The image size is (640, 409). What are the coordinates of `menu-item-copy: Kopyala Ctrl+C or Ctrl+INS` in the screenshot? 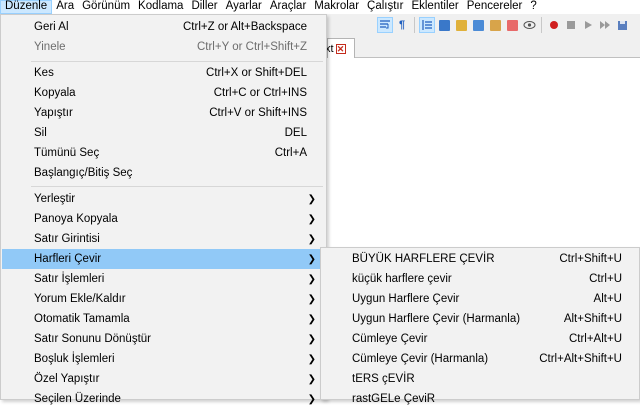 It's located at (163, 93).